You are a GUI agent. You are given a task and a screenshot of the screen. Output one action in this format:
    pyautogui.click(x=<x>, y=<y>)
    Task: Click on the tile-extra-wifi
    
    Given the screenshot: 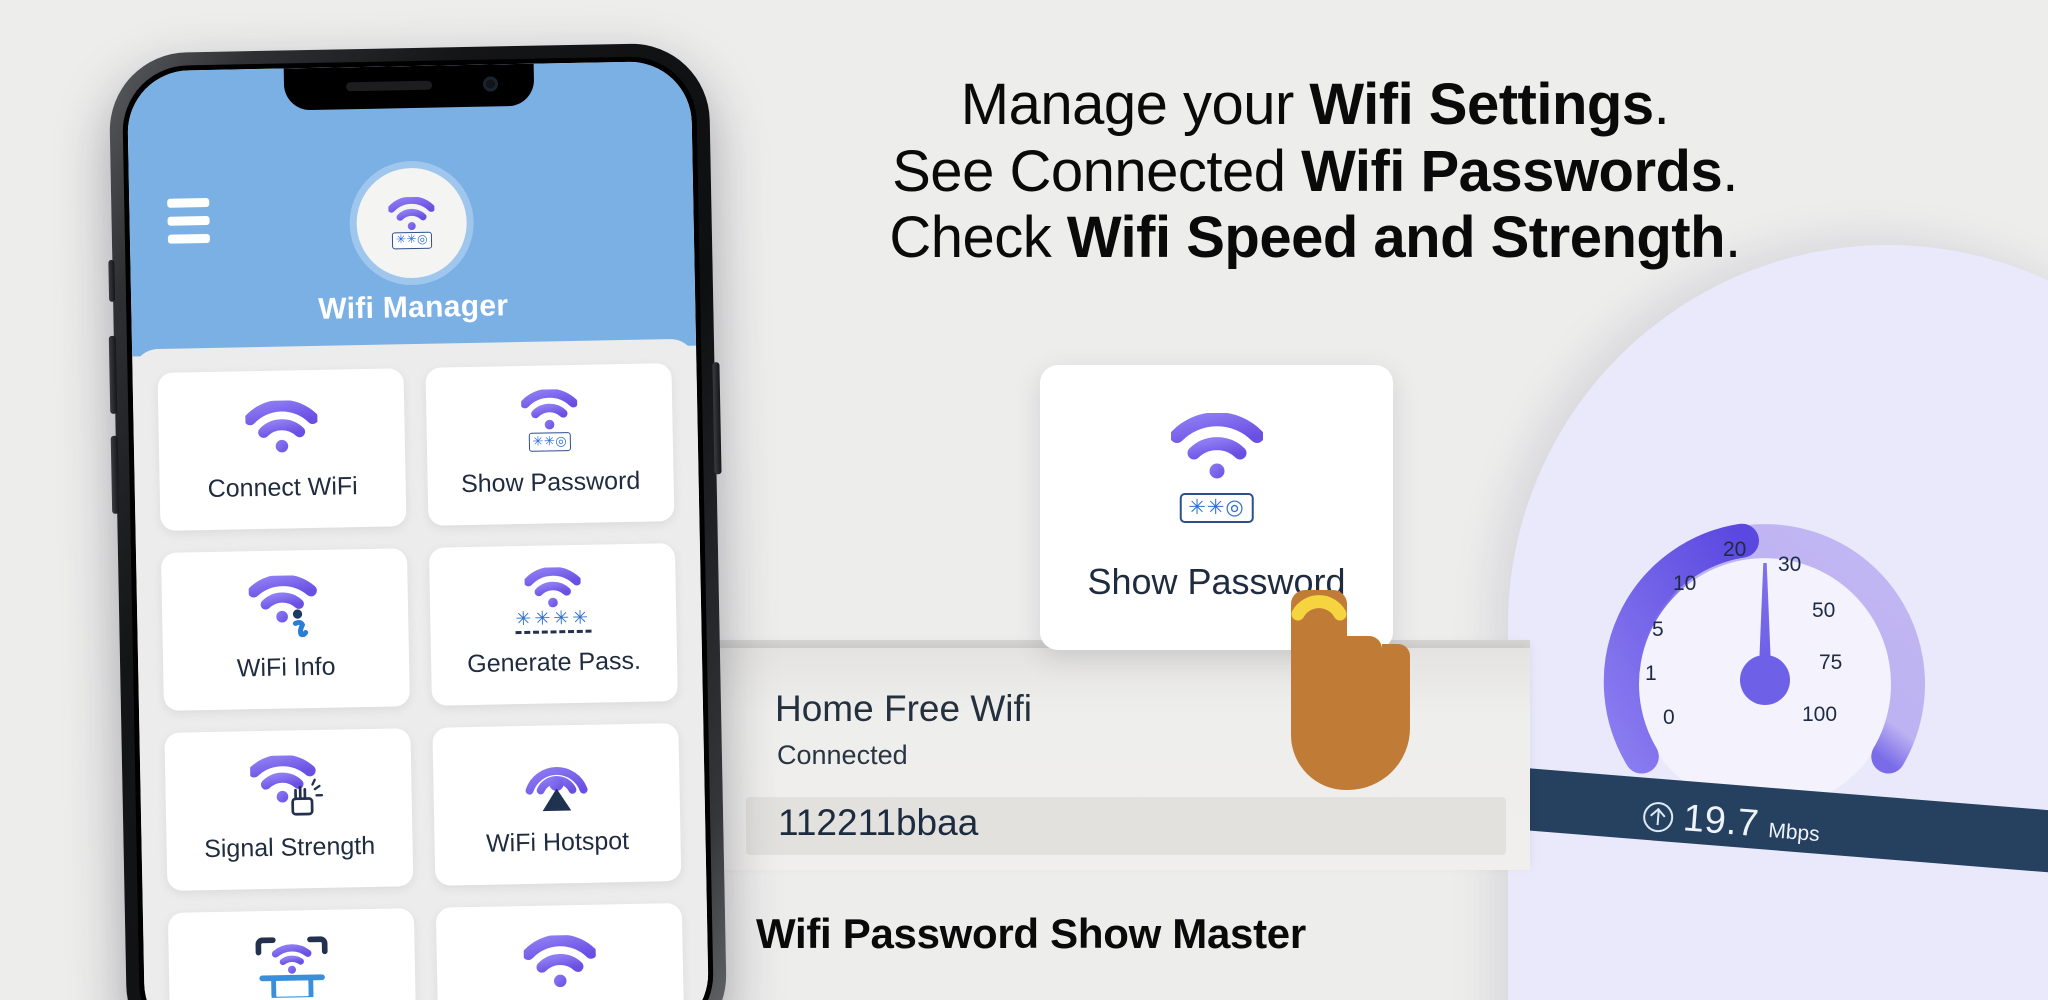 What is the action you would take?
    pyautogui.click(x=560, y=951)
    